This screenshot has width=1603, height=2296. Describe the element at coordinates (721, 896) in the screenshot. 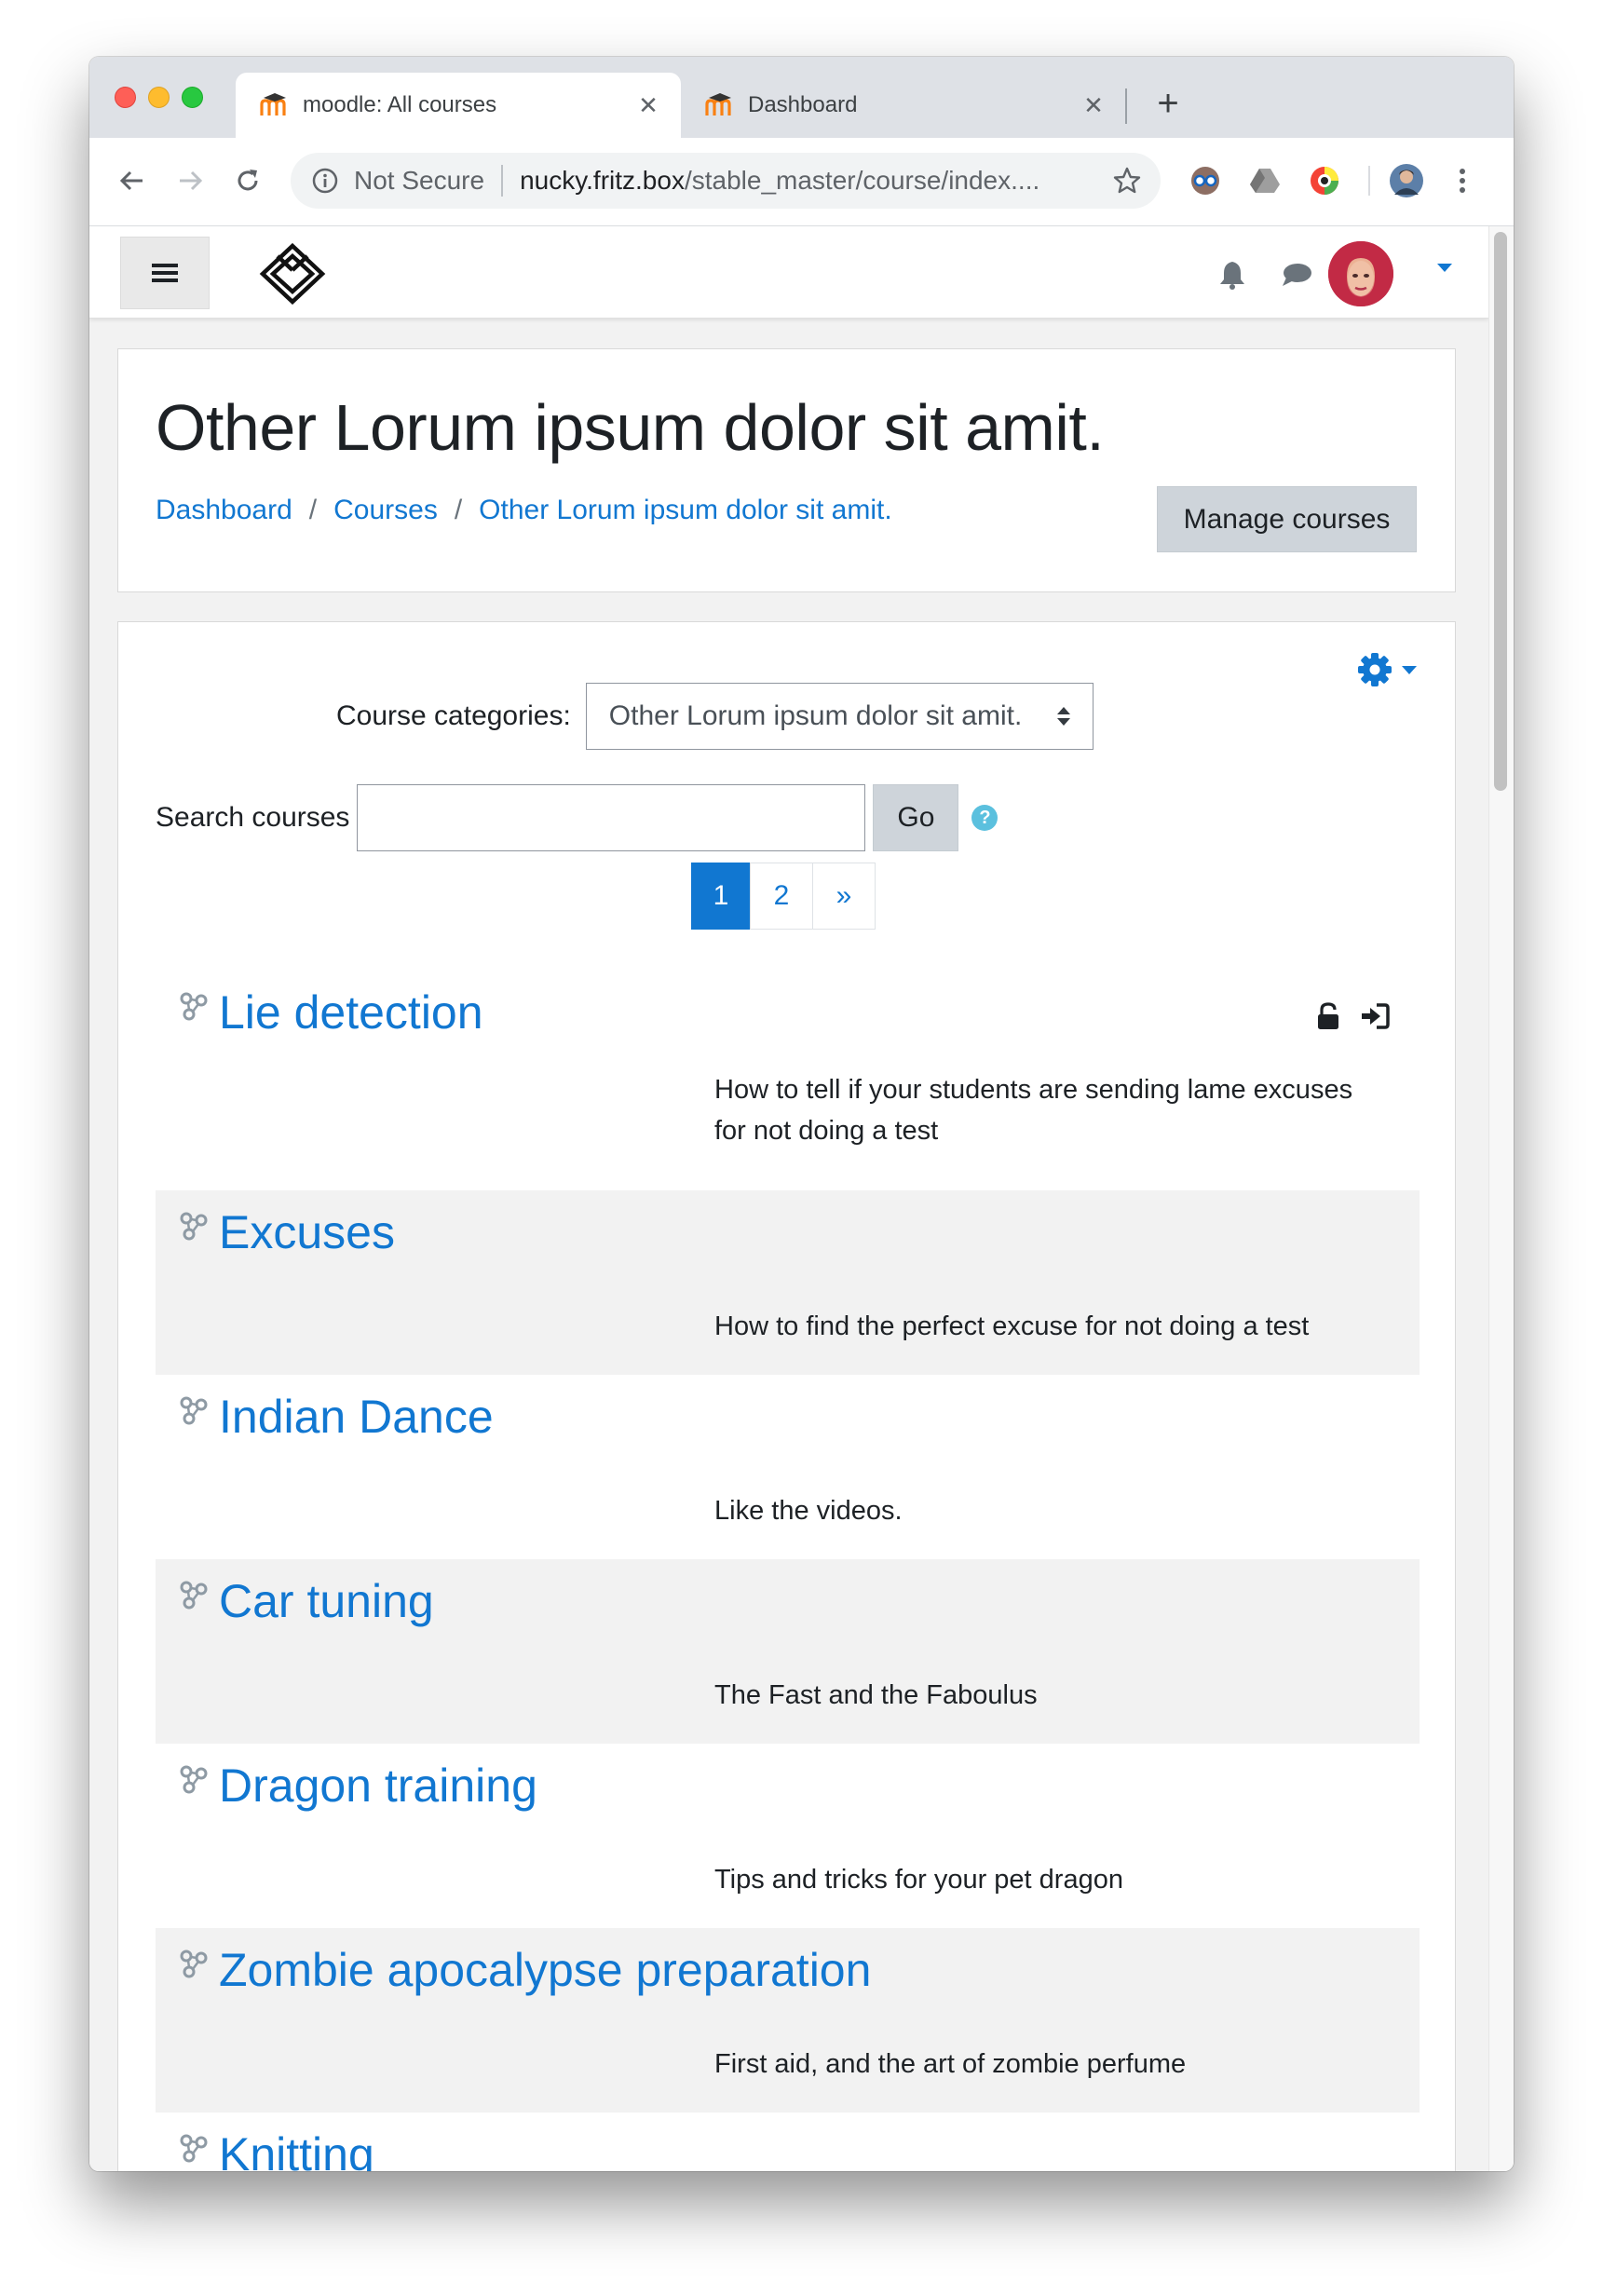

I see `page-1-link: 1` at that location.